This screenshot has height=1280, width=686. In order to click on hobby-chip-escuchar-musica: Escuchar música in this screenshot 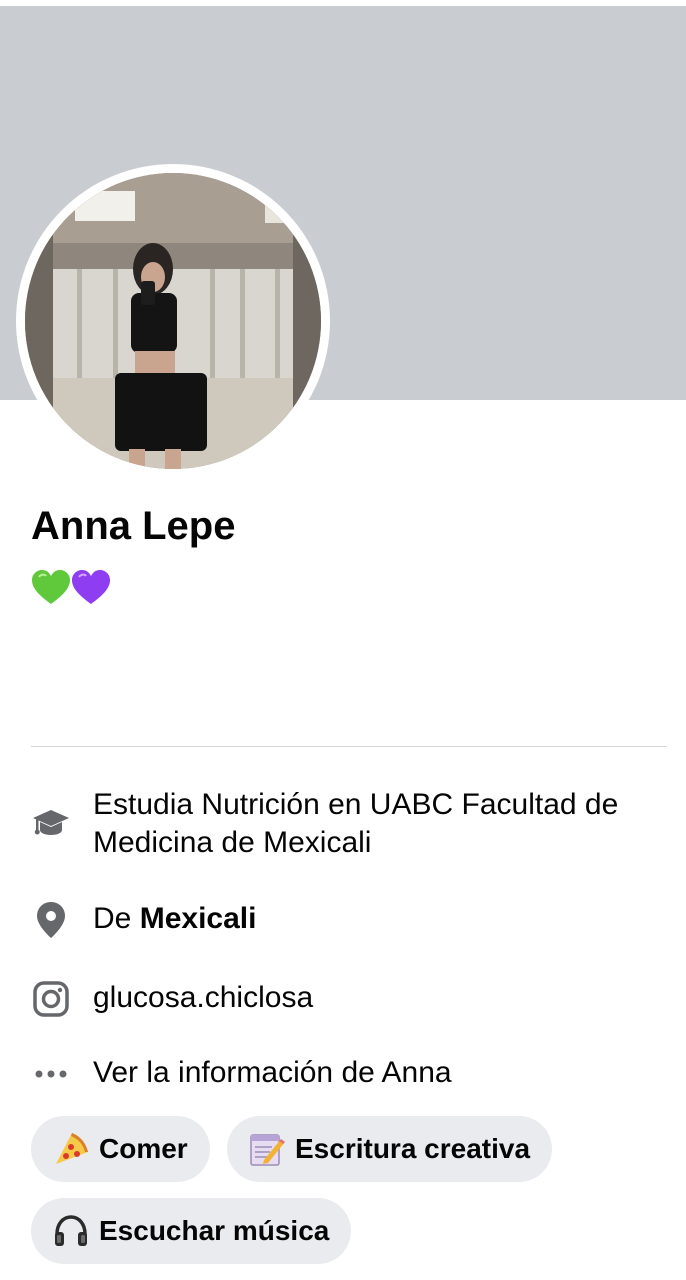, I will do `click(191, 1231)`.